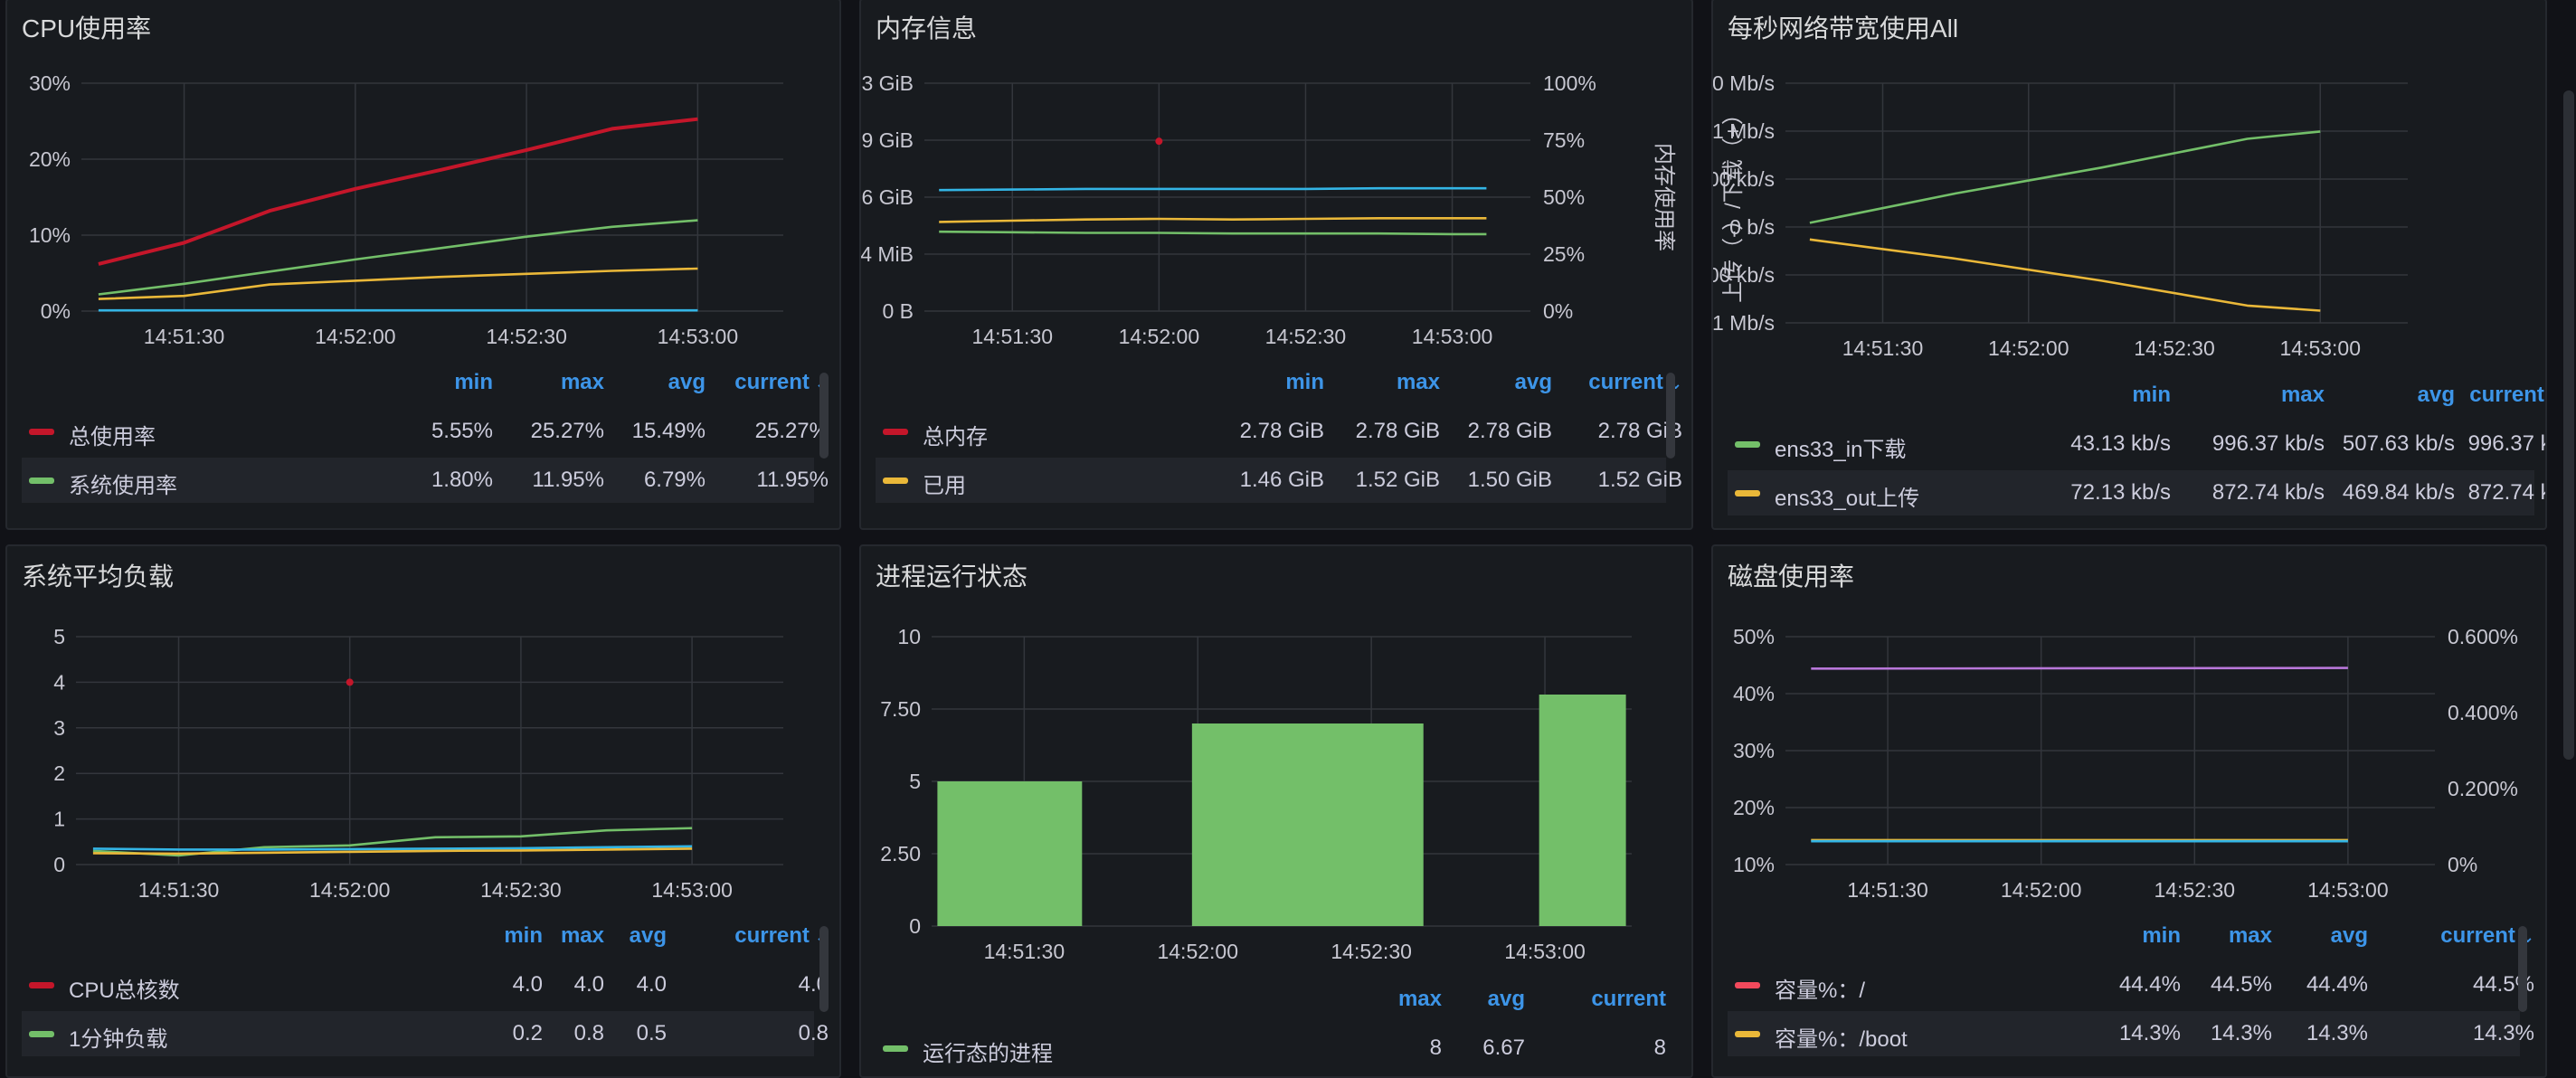 The height and width of the screenshot is (1078, 2576). What do you see at coordinates (1564, 197) in the screenshot?
I see `right-y-tick-label: 50%` at bounding box center [1564, 197].